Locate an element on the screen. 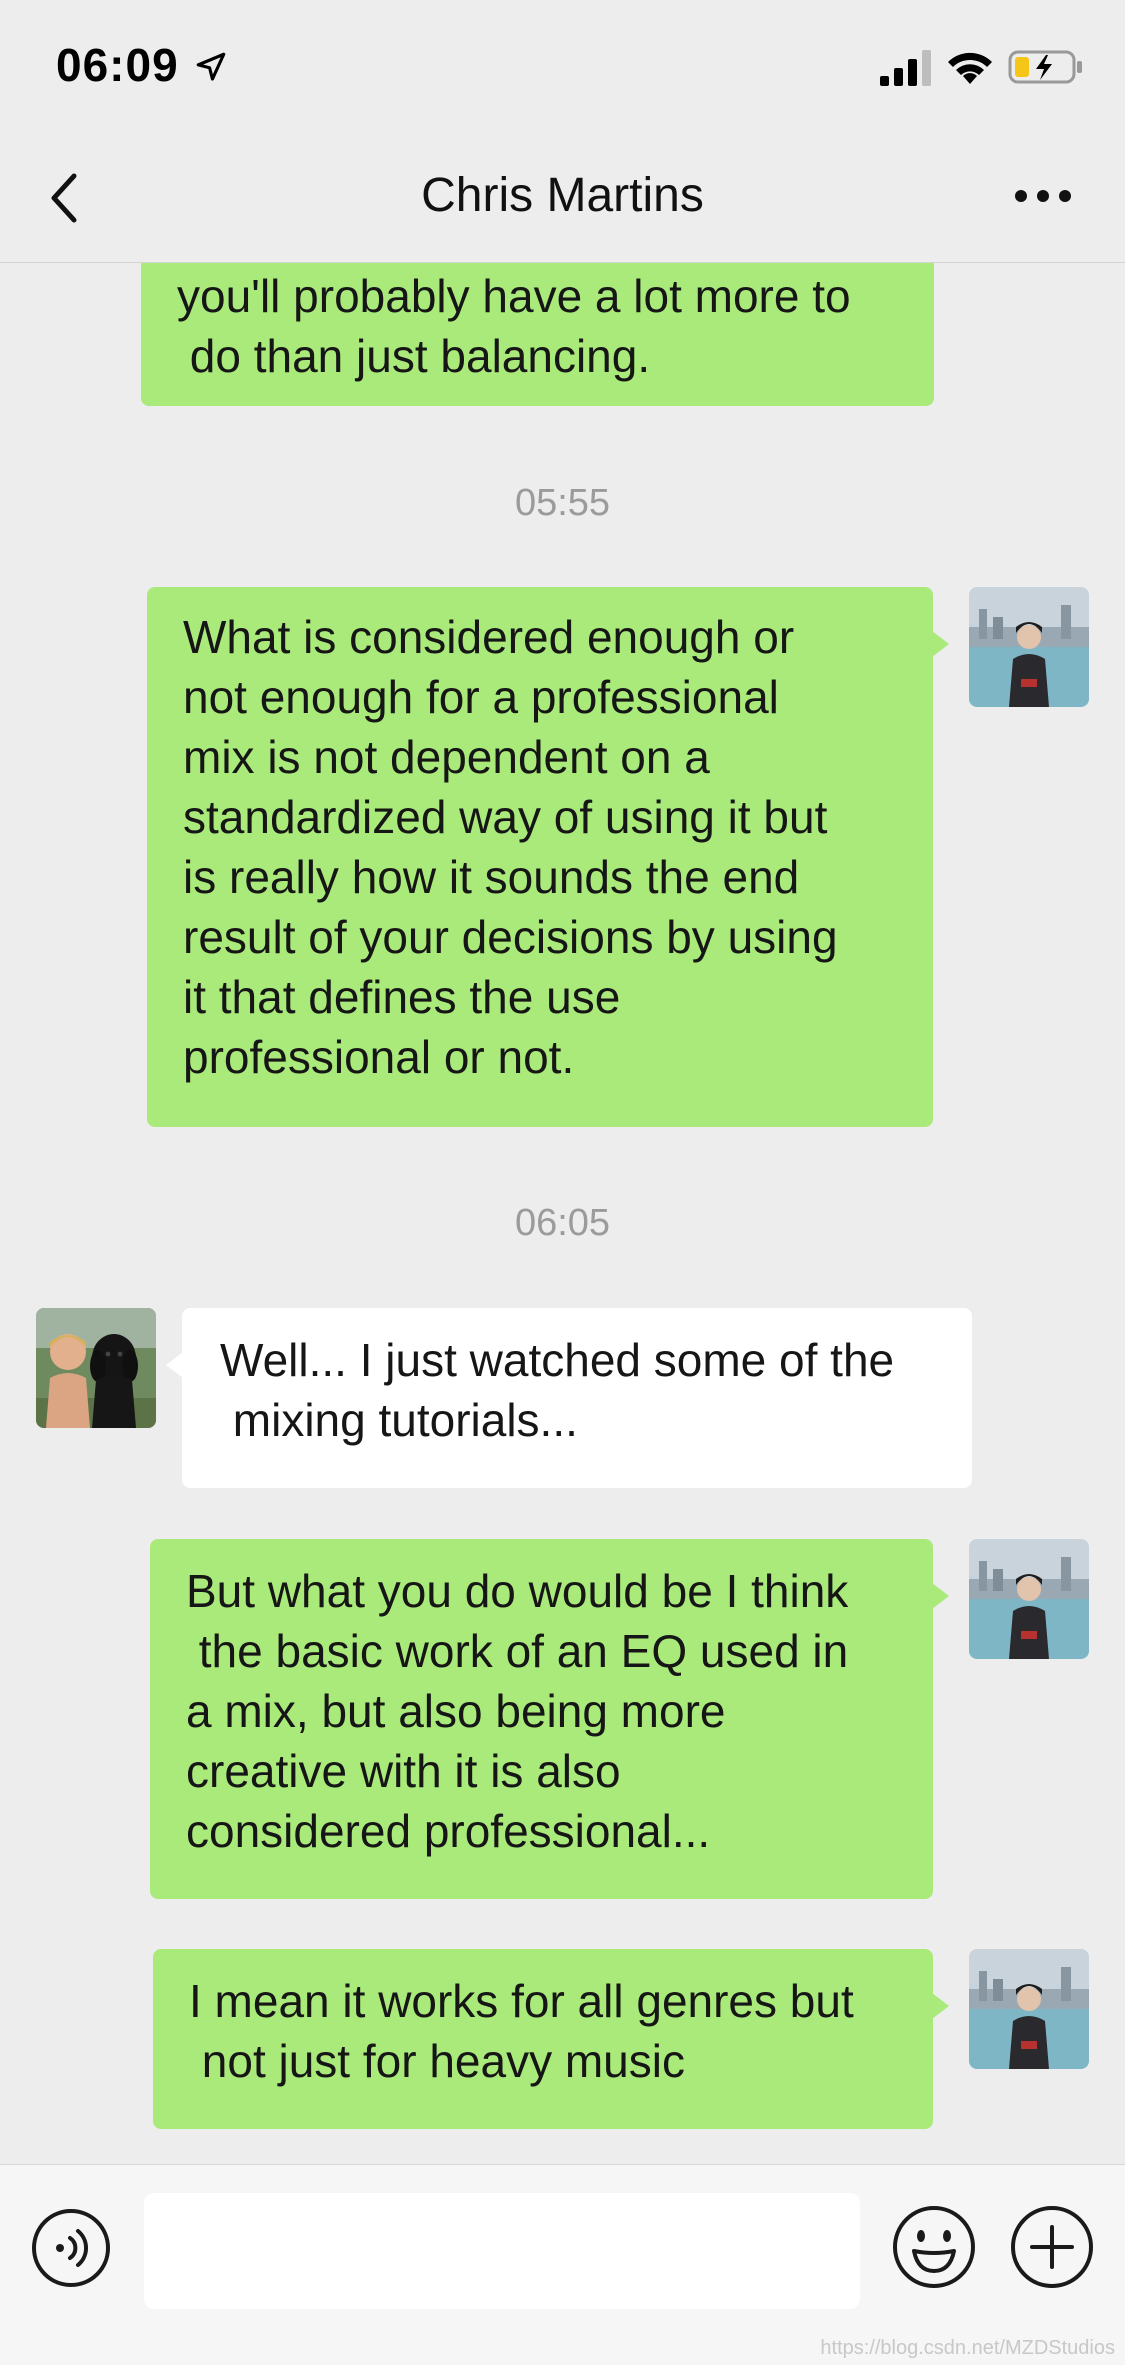  message-timestamp: 05:55 is located at coordinates (562, 503).